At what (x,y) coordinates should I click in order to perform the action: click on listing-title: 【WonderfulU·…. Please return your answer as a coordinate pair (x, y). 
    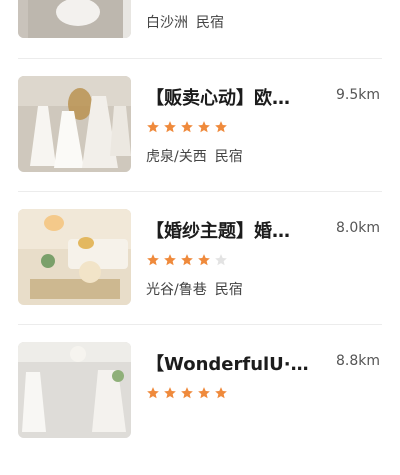
    Looking at the image, I should click on (236, 362).